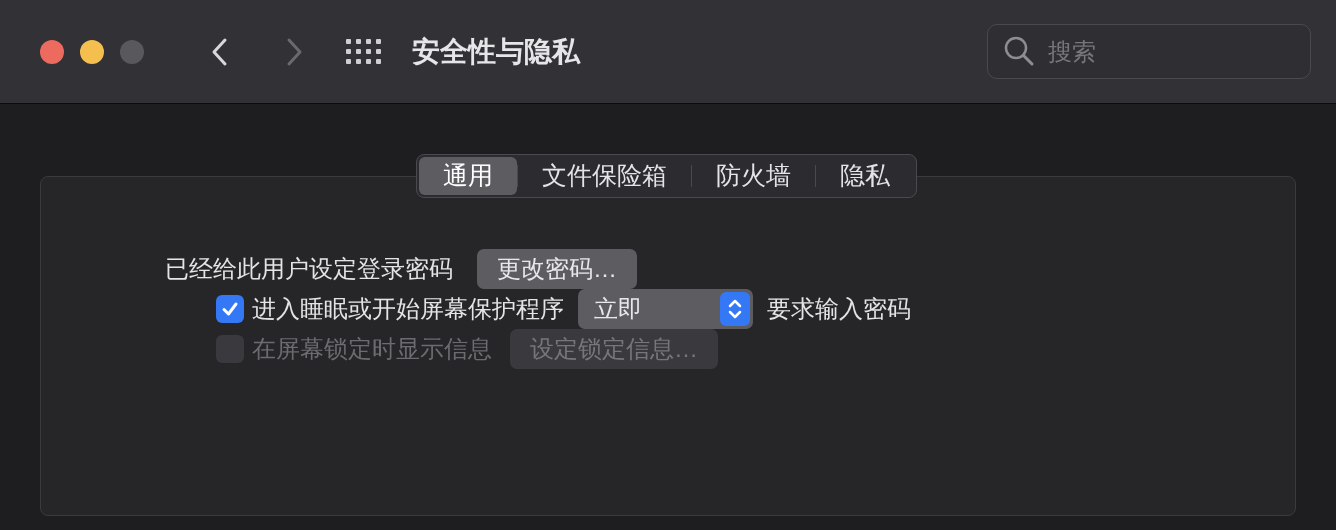 Image resolution: width=1336 pixels, height=530 pixels. I want to click on option-label: 进入睡眠或开始屏幕保护程序, so click(408, 309).